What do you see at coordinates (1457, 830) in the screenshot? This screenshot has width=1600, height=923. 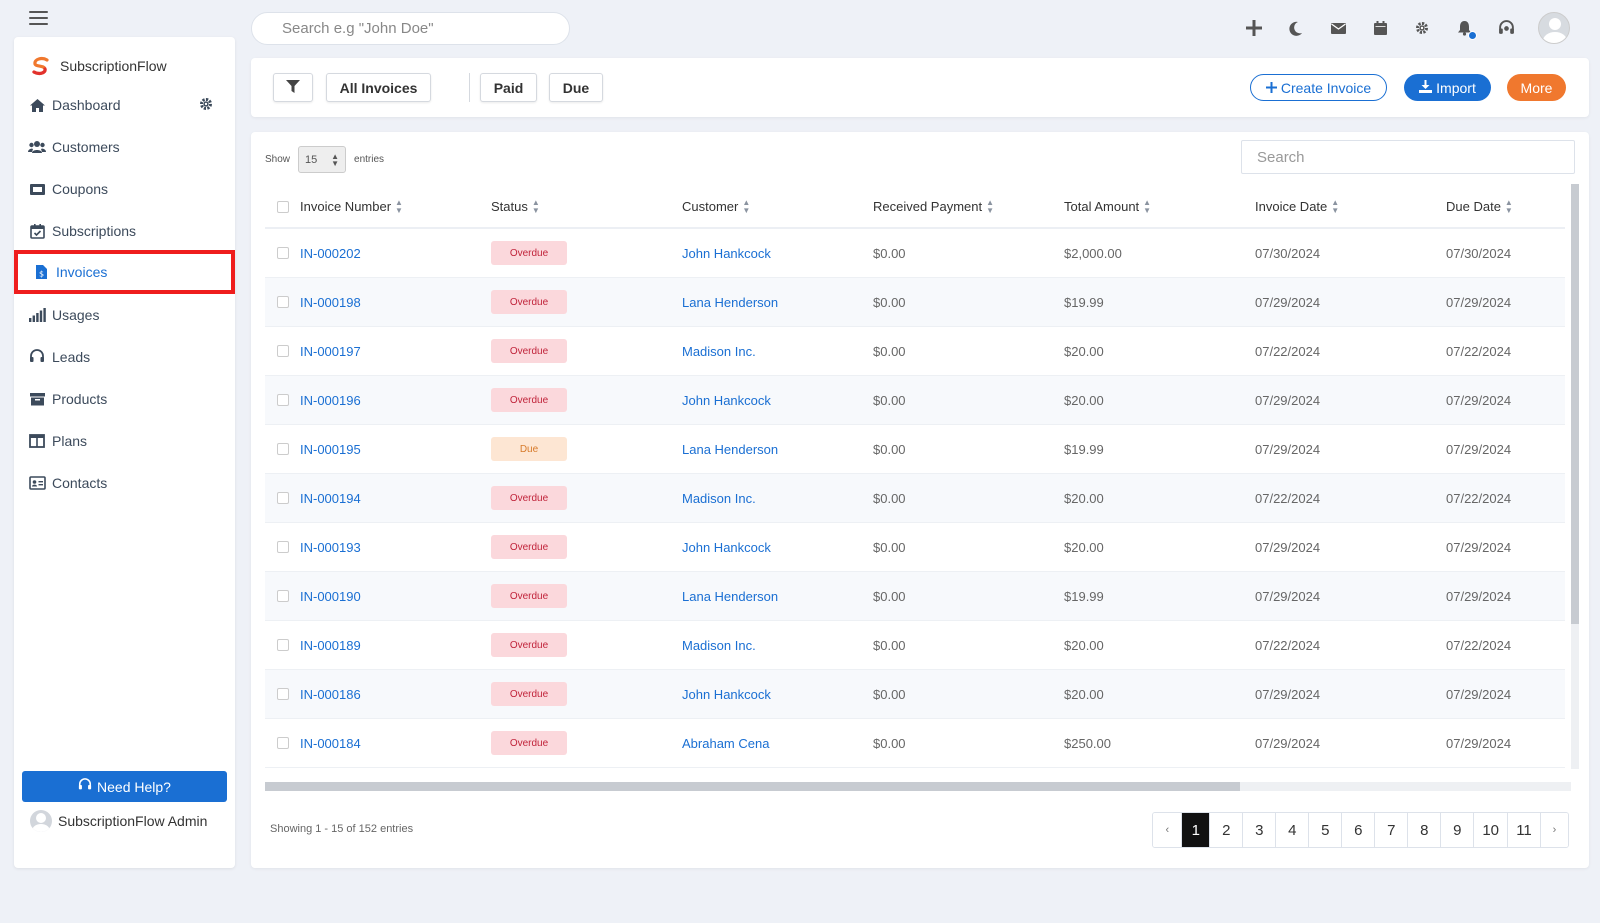 I see `pagination-page-9: 9` at bounding box center [1457, 830].